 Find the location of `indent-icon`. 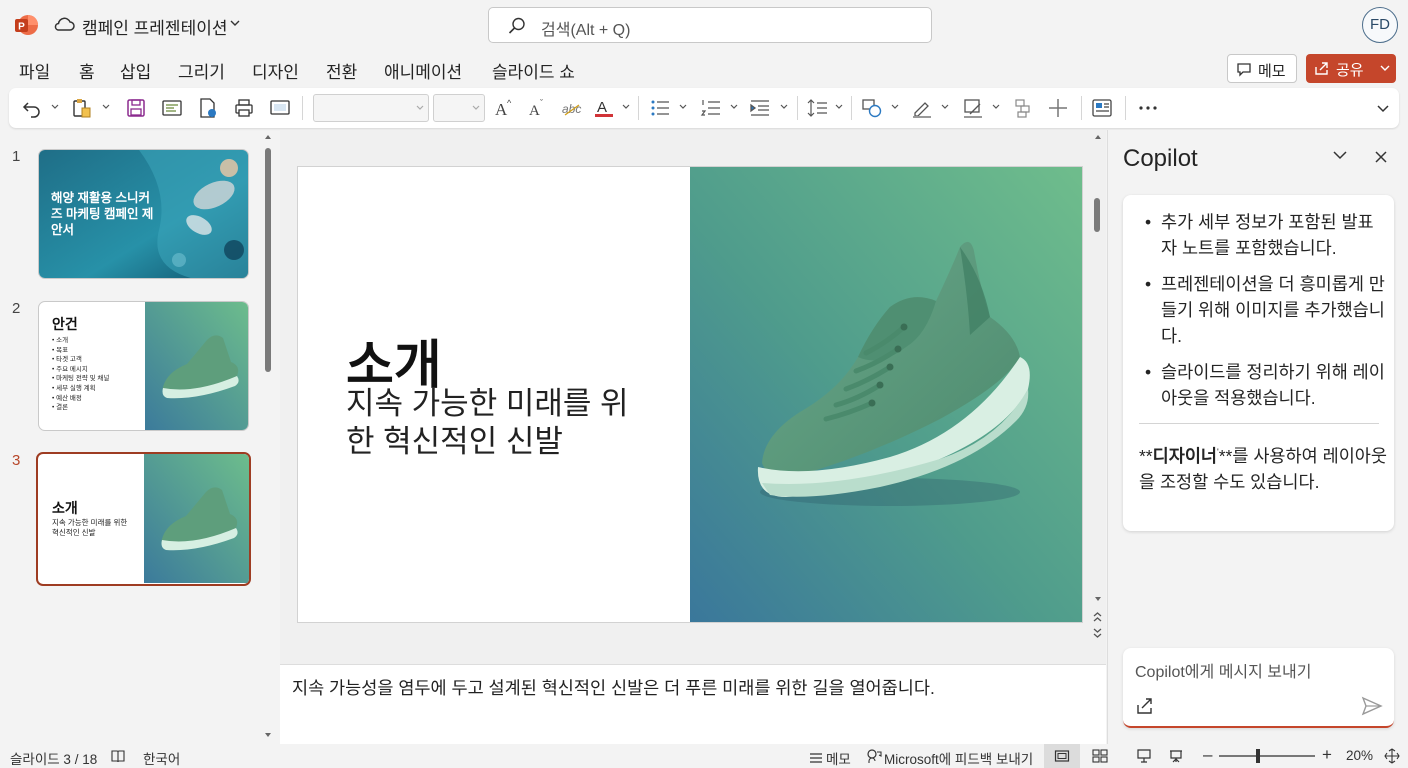

indent-icon is located at coordinates (760, 108).